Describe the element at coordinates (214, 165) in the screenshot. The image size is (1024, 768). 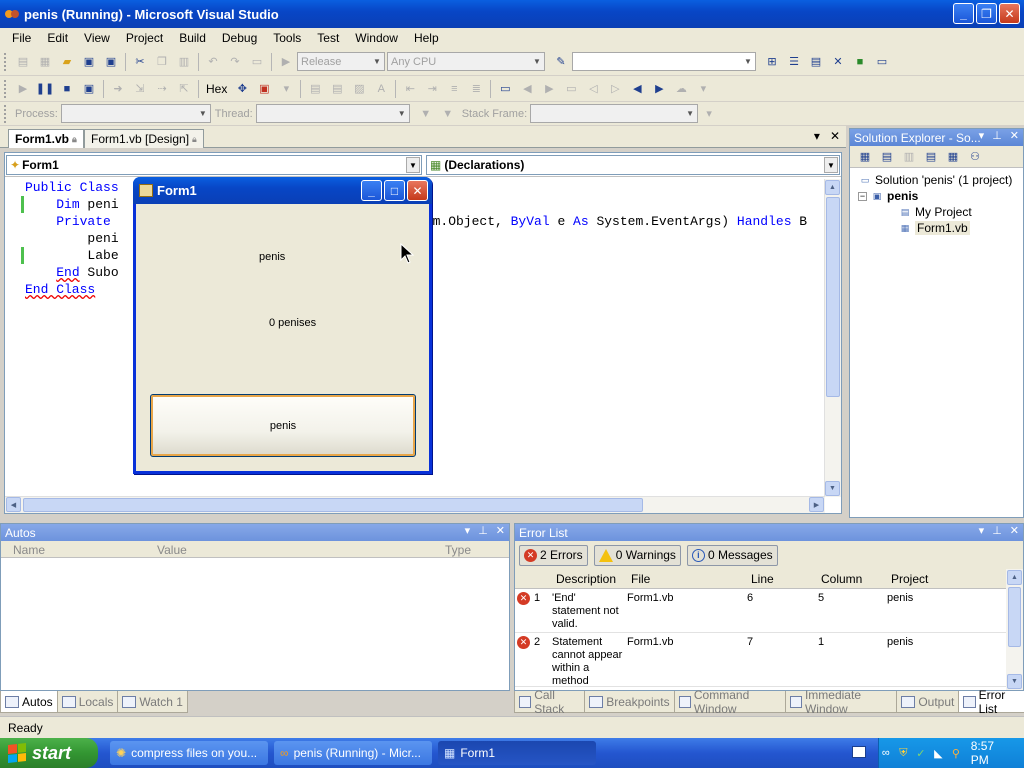
I see `class-name-combo: ✦ Form1 ▼` at that location.